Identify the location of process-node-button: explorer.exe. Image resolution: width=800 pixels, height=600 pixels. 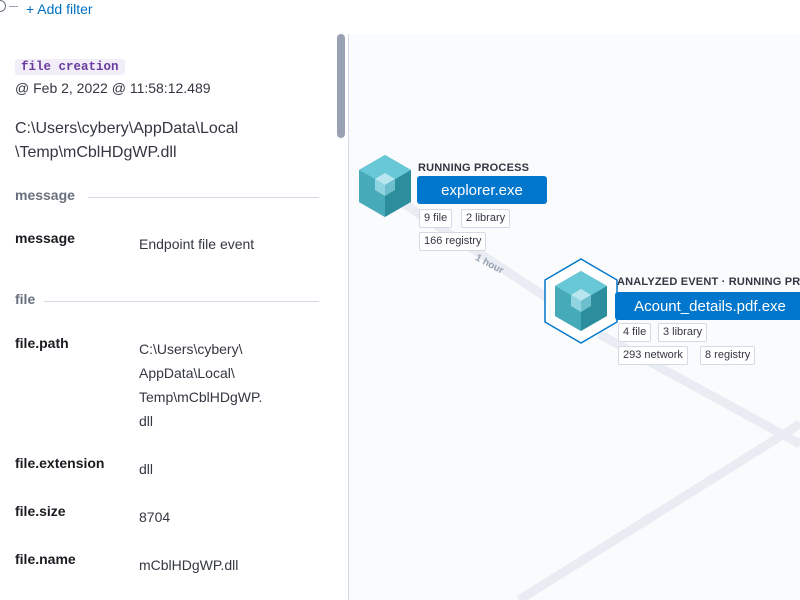
(482, 190).